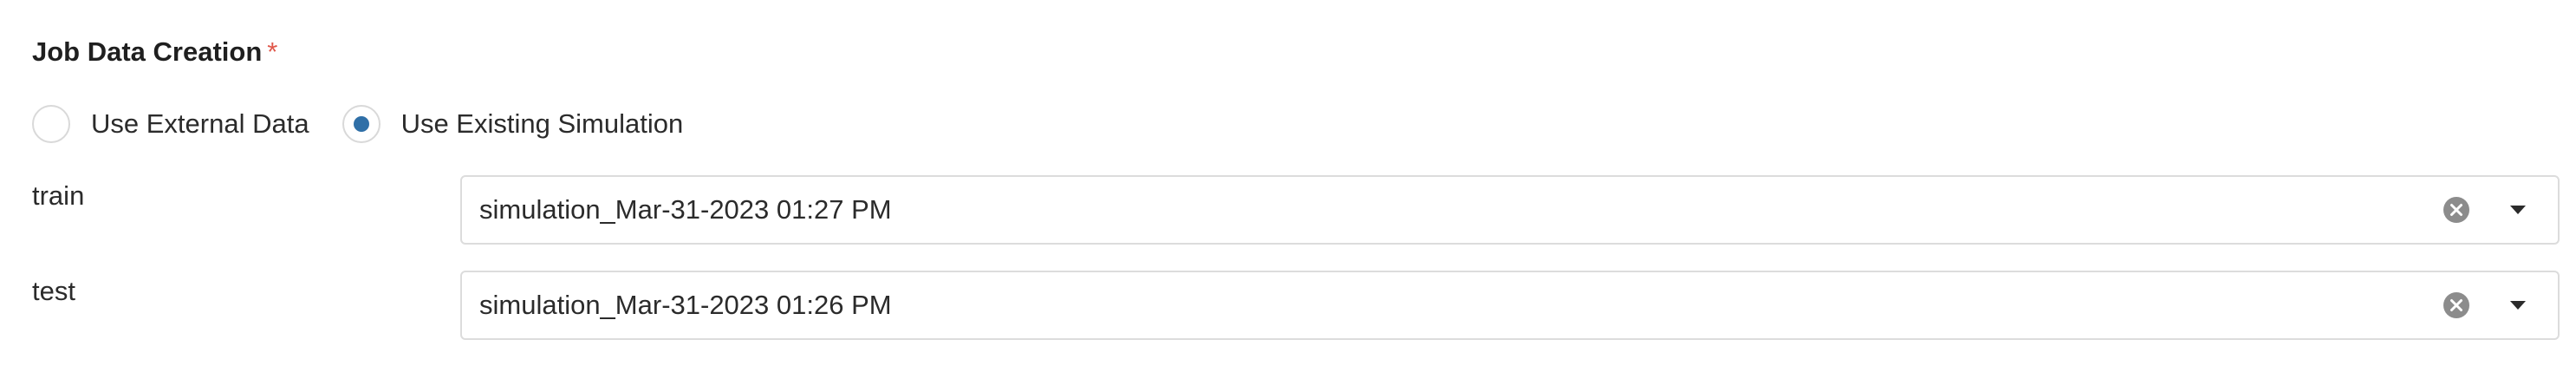 The image size is (2576, 392). I want to click on radio-use-existing-simulation: Use Existing Simulation, so click(513, 124).